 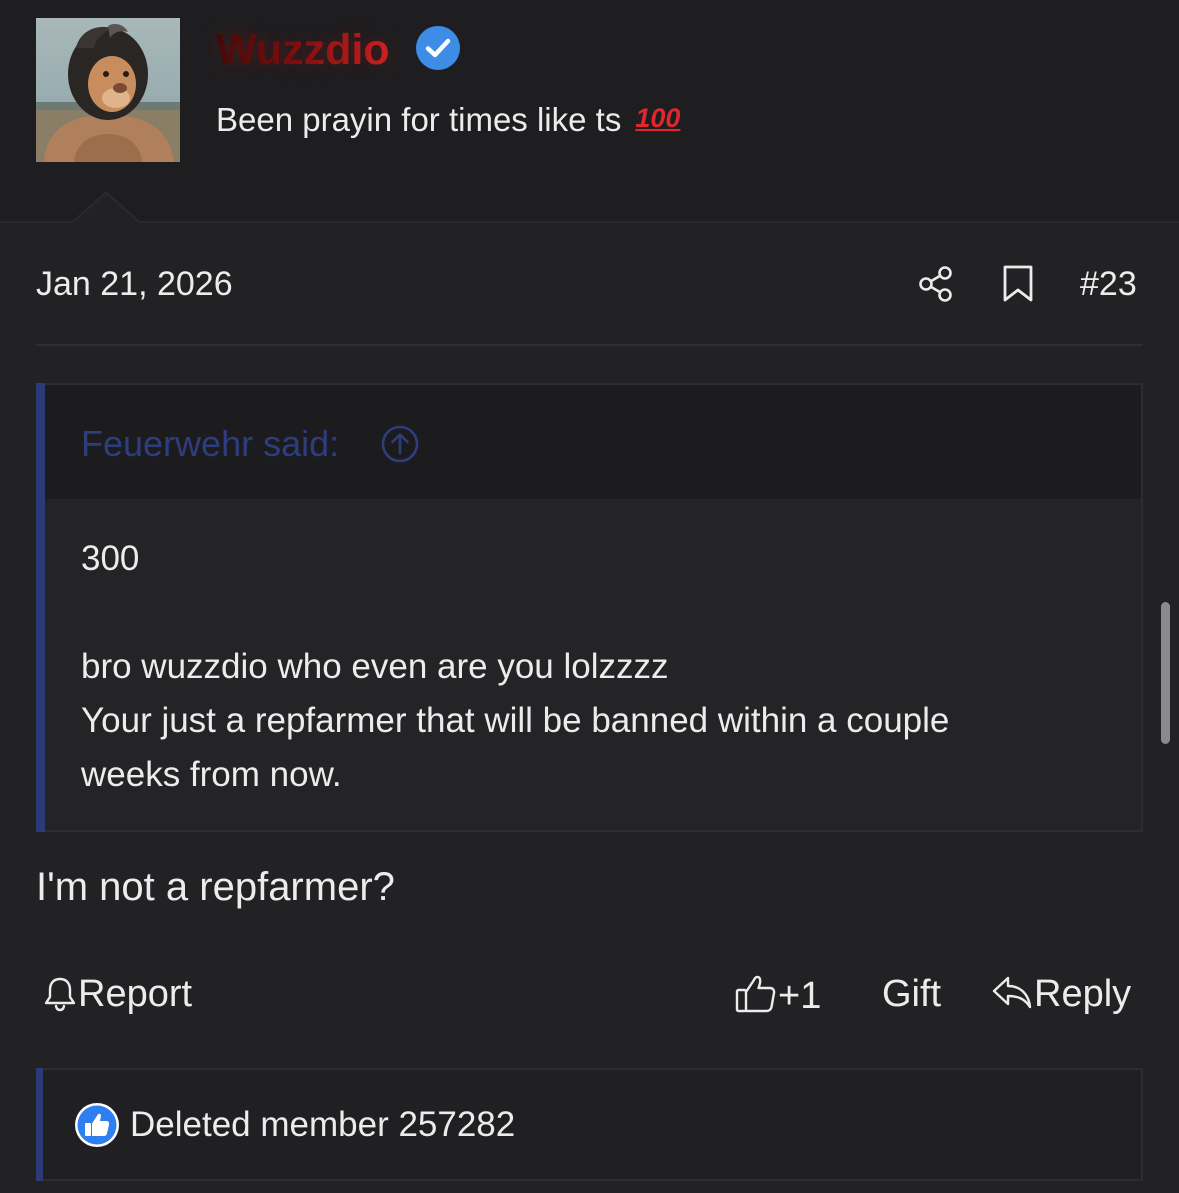 What do you see at coordinates (40, 607) in the screenshot?
I see `quote-accent-bar` at bounding box center [40, 607].